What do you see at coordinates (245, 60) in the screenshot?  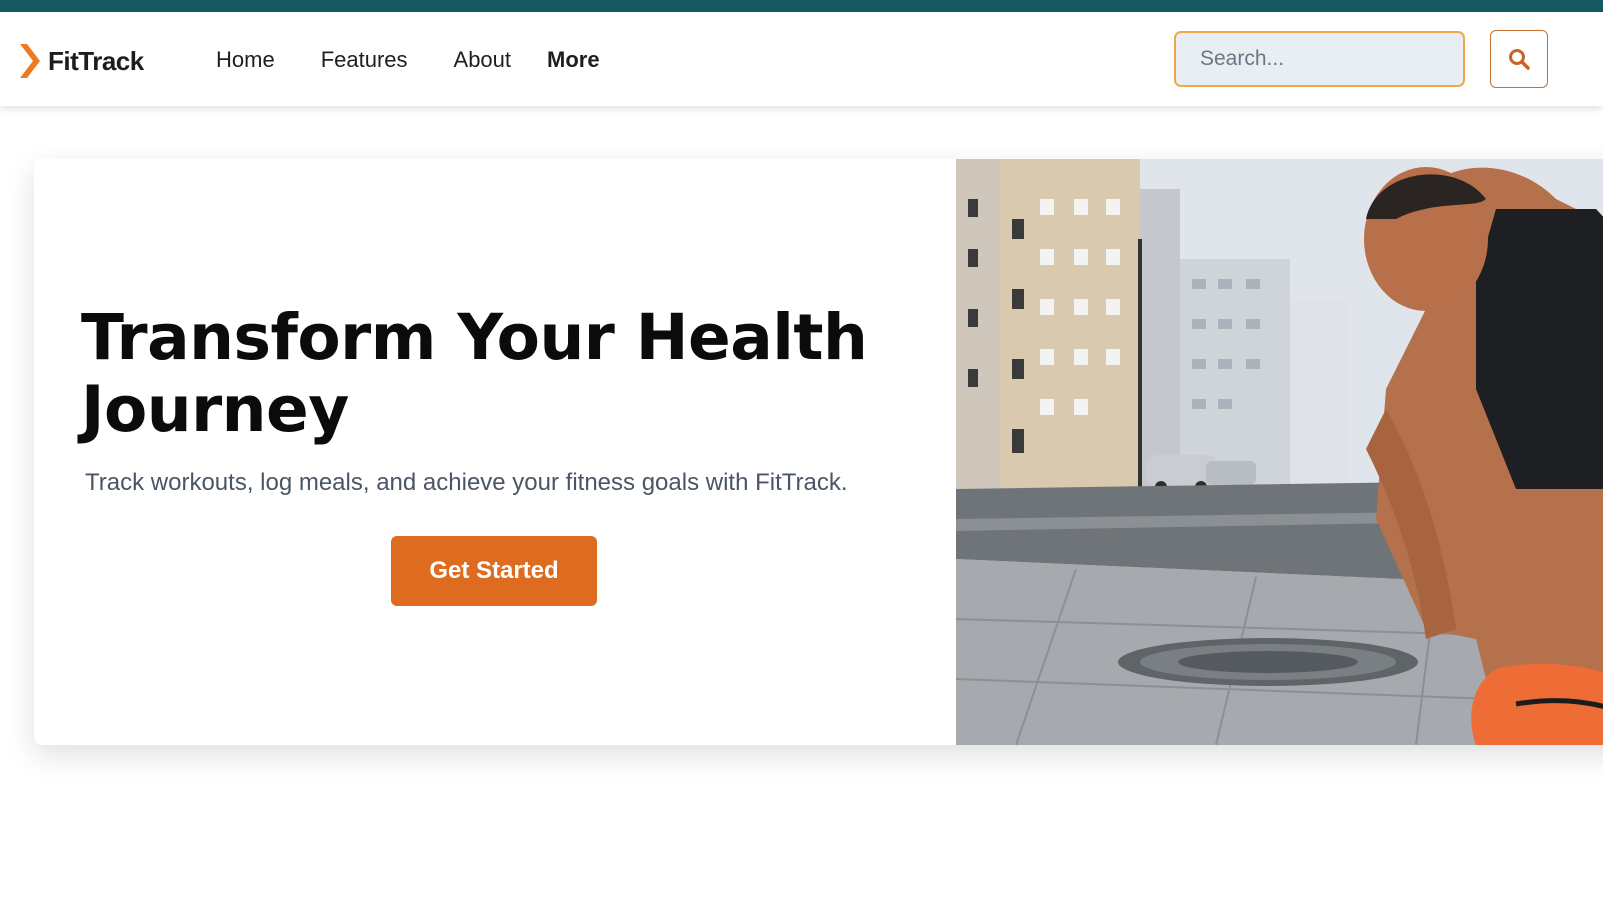 I see `nav-home-link: Home` at bounding box center [245, 60].